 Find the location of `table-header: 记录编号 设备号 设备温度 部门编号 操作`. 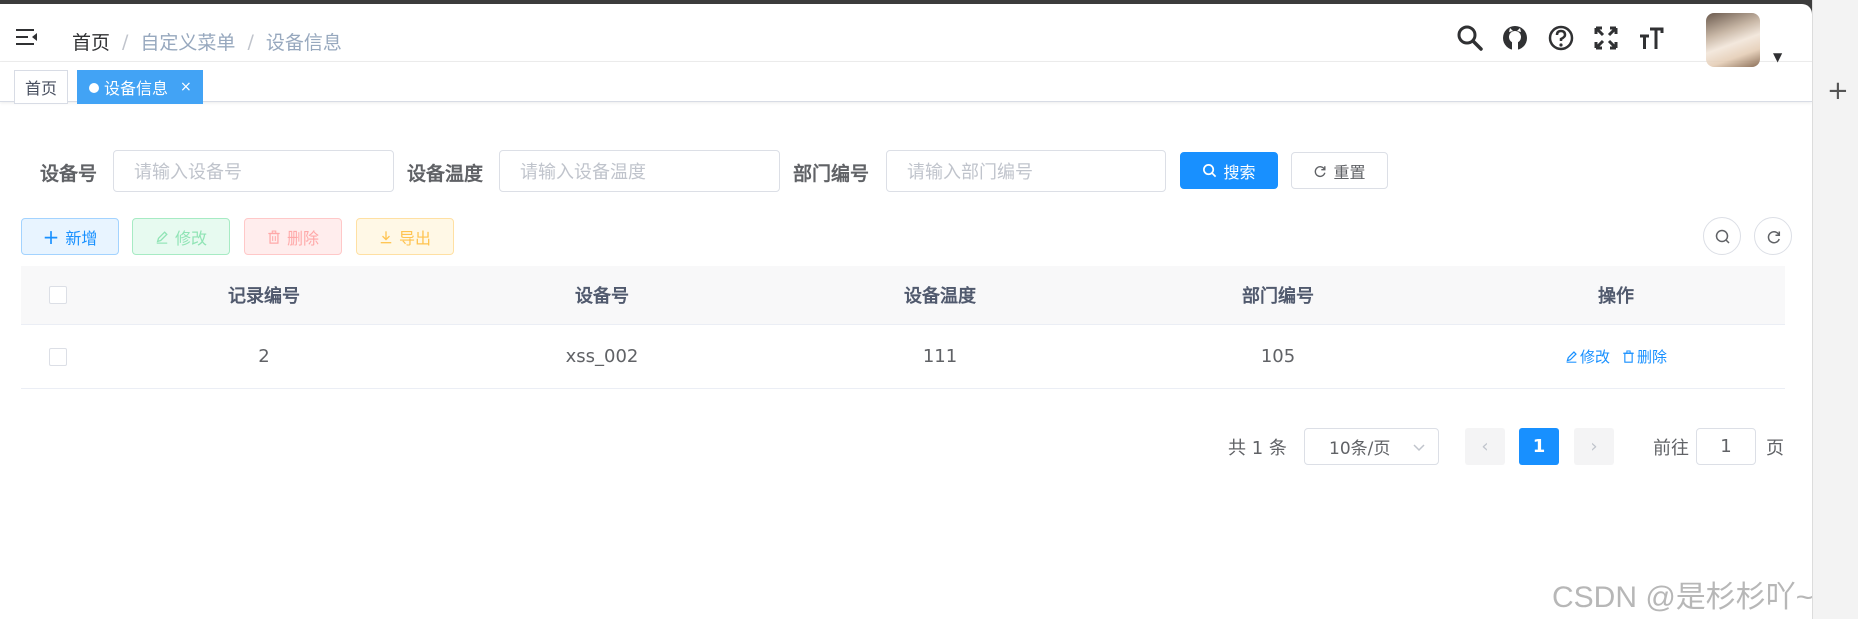

table-header: 记录编号 设备号 设备温度 部门编号 操作 is located at coordinates (903, 295).